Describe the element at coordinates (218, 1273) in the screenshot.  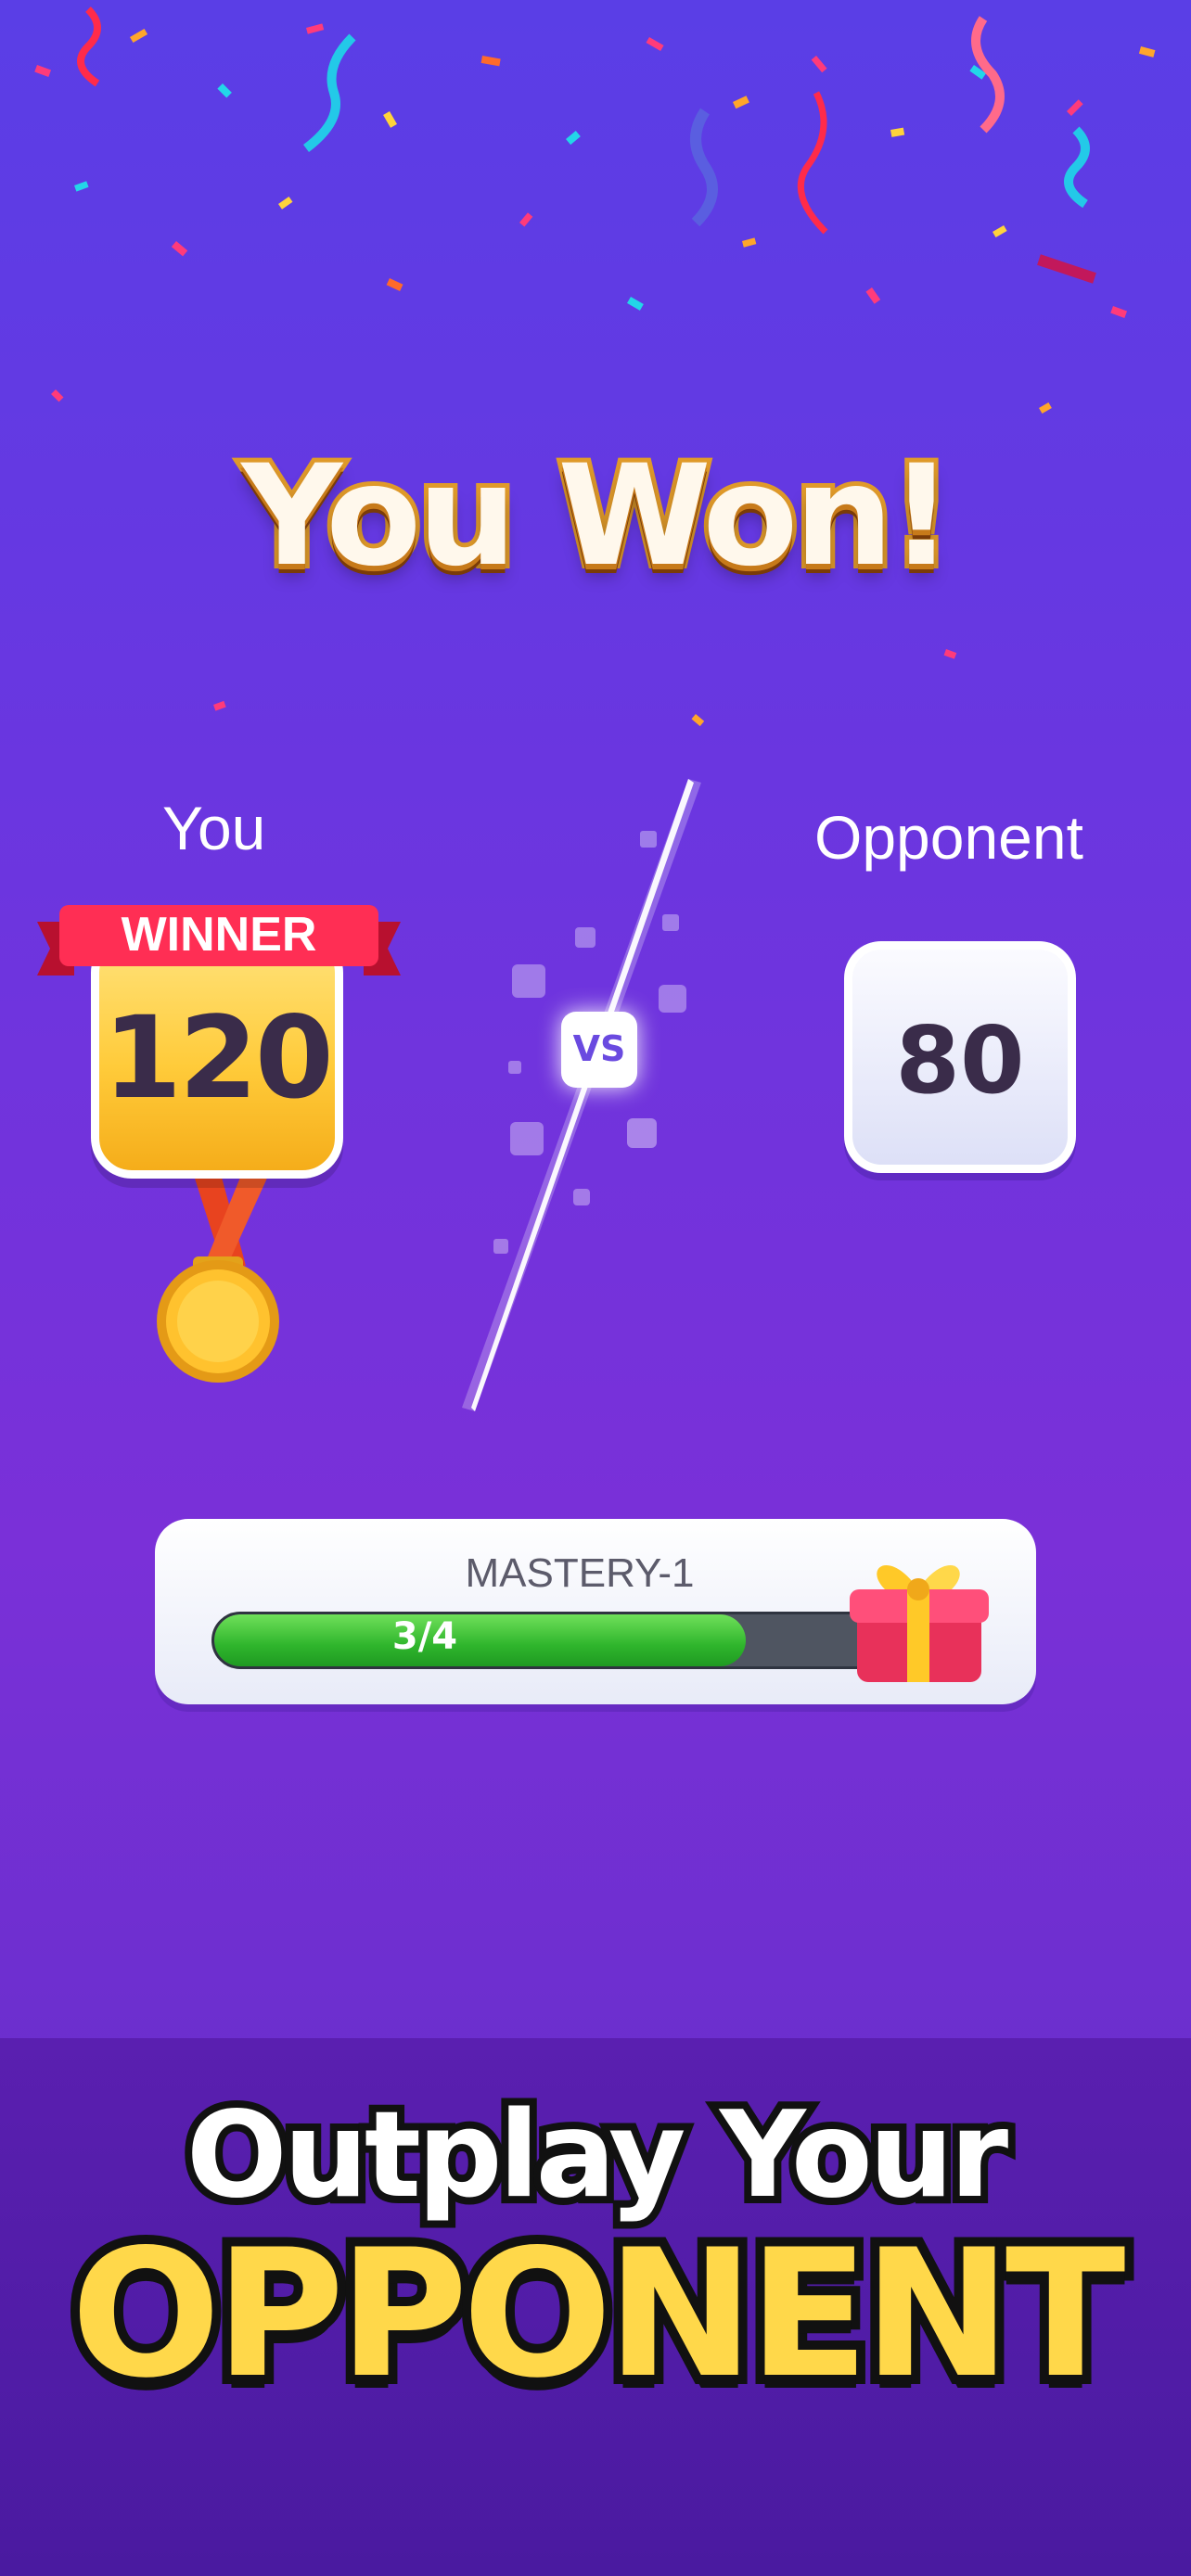
I see `gold-medal-icon` at that location.